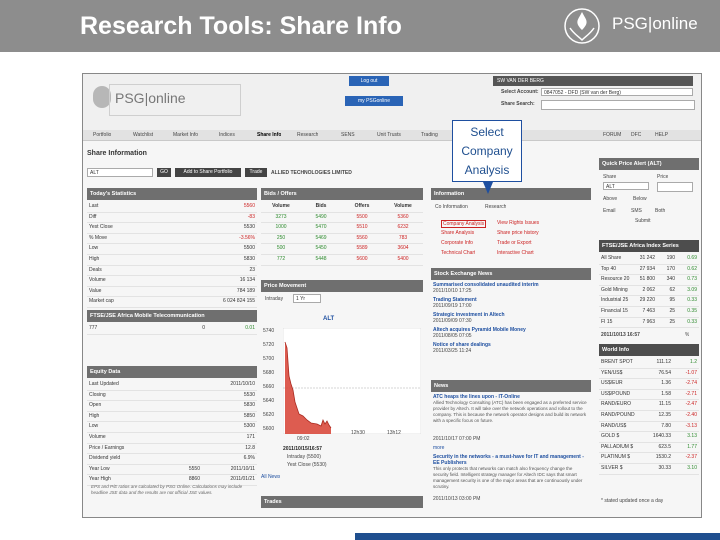 The image size is (720, 540). Describe the element at coordinates (172, 385) in the screenshot. I see `table-row: Last Updated 2011/10/10` at that location.